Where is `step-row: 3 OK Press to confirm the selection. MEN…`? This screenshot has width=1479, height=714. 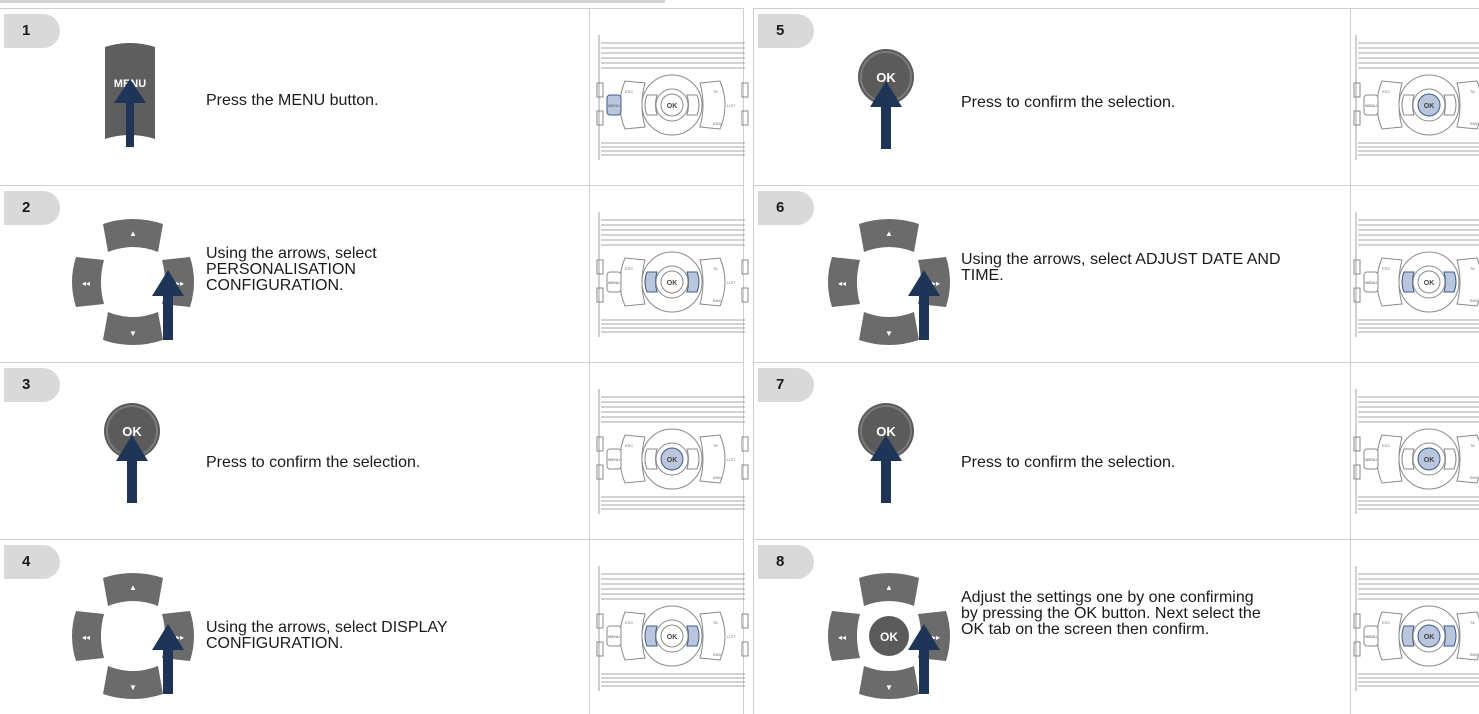 step-row: 3 OK Press to confirm the selection. MEN… is located at coordinates (374, 451).